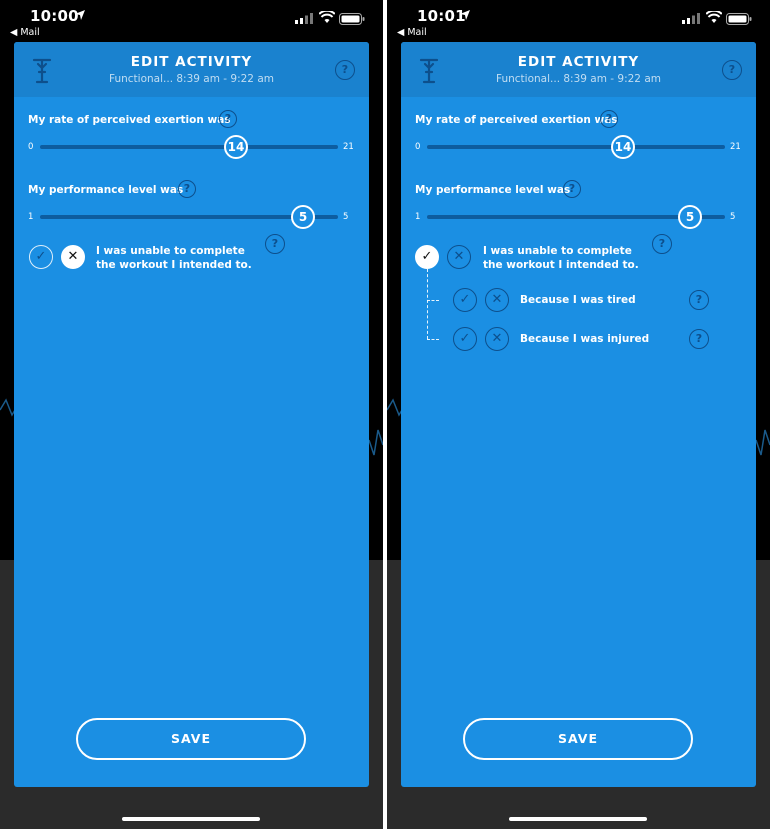 This screenshot has width=770, height=829. Describe the element at coordinates (578, 20) in the screenshot. I see `status-bar: 10:01 ◀ Mail` at that location.